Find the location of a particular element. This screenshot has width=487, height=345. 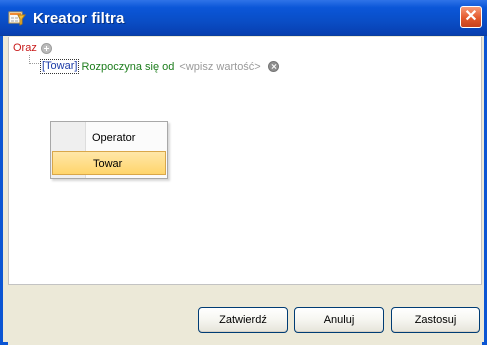

tree-connector is located at coordinates (34, 59).